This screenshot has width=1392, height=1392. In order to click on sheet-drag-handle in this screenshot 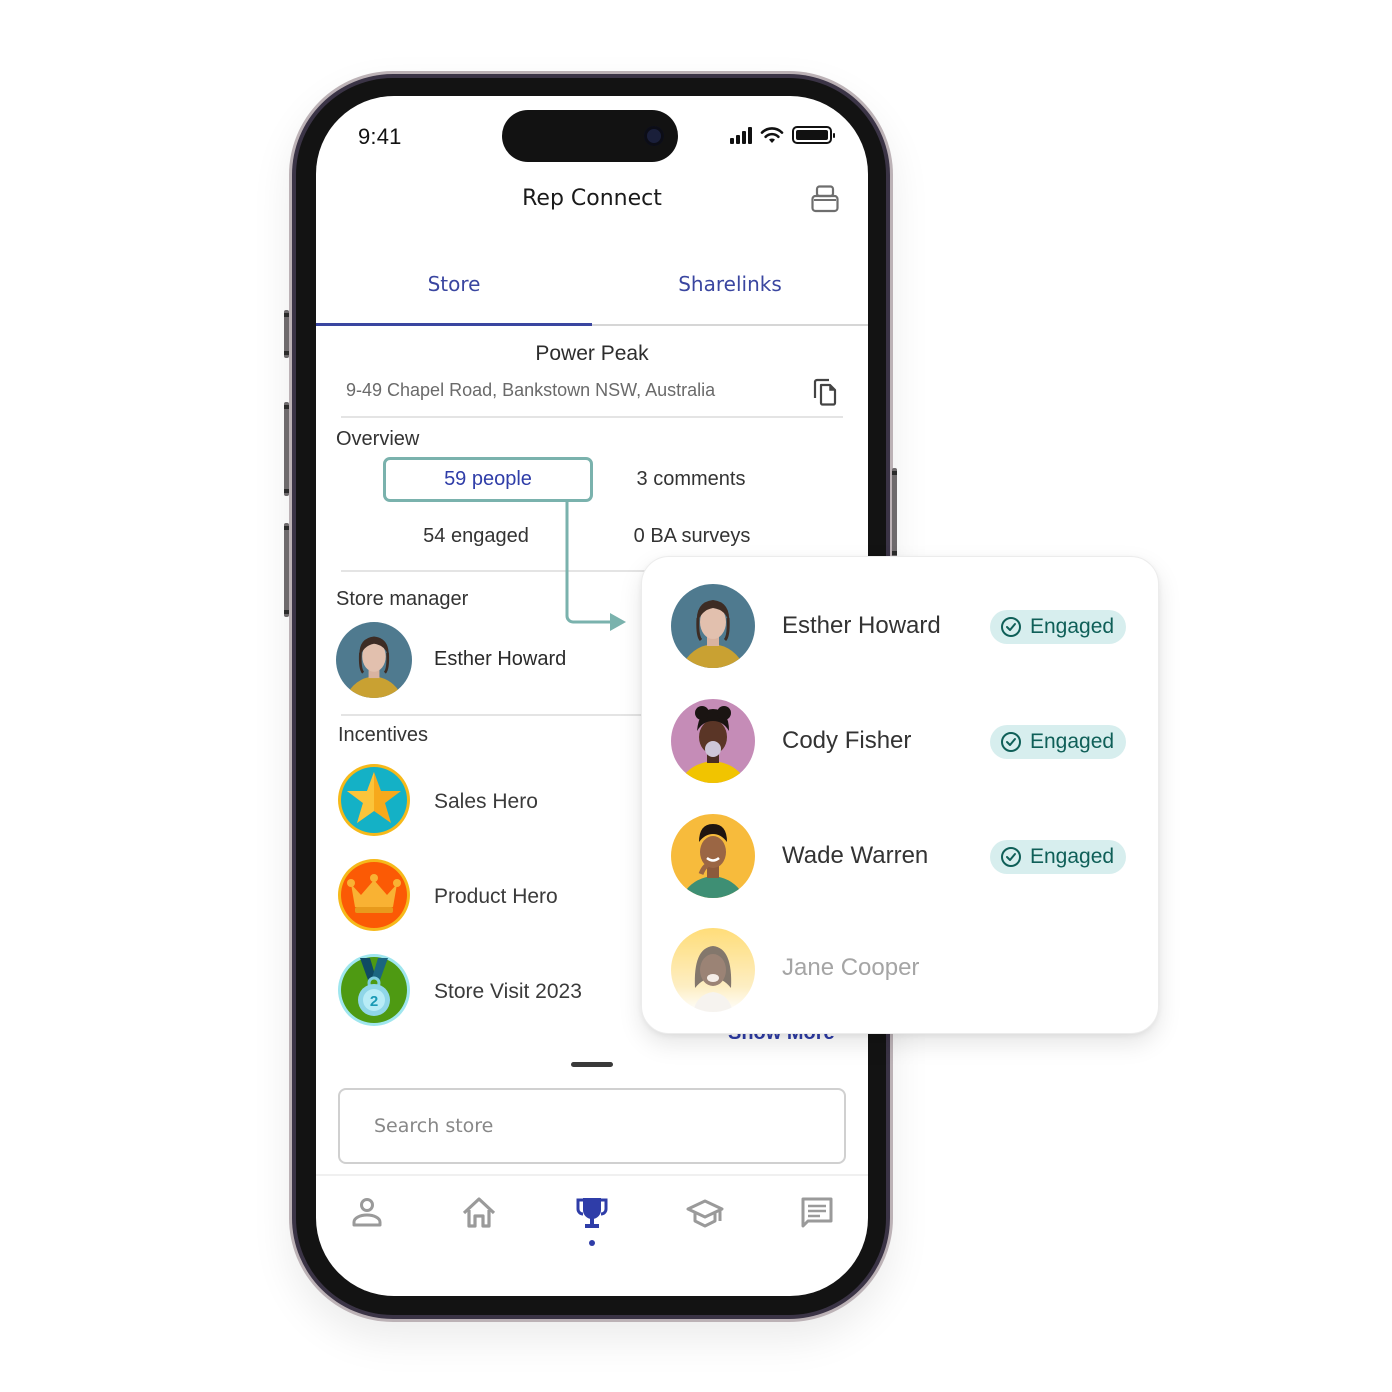, I will do `click(592, 1064)`.